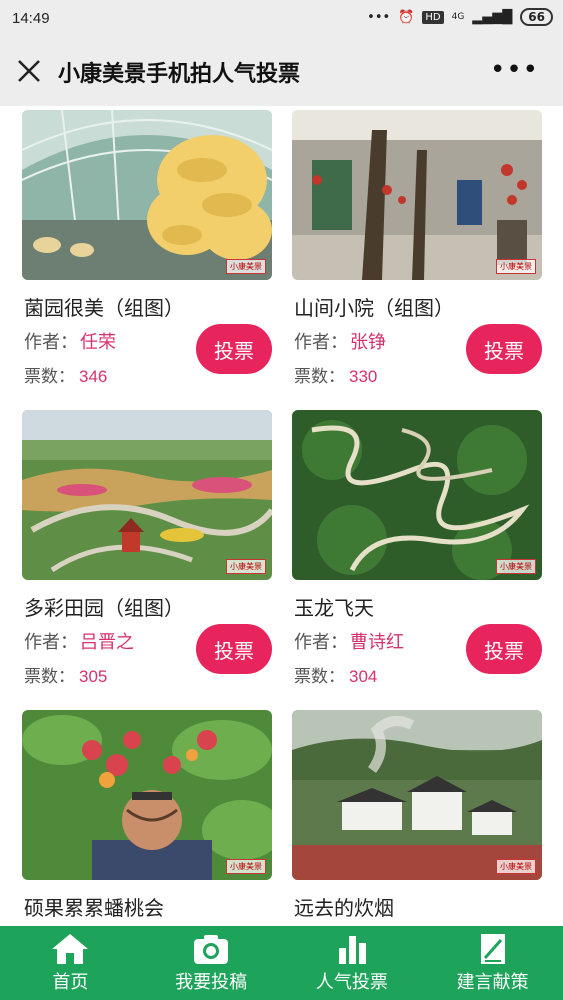 The height and width of the screenshot is (1000, 563). What do you see at coordinates (536, 17) in the screenshot?
I see `battery-indicator: 66` at bounding box center [536, 17].